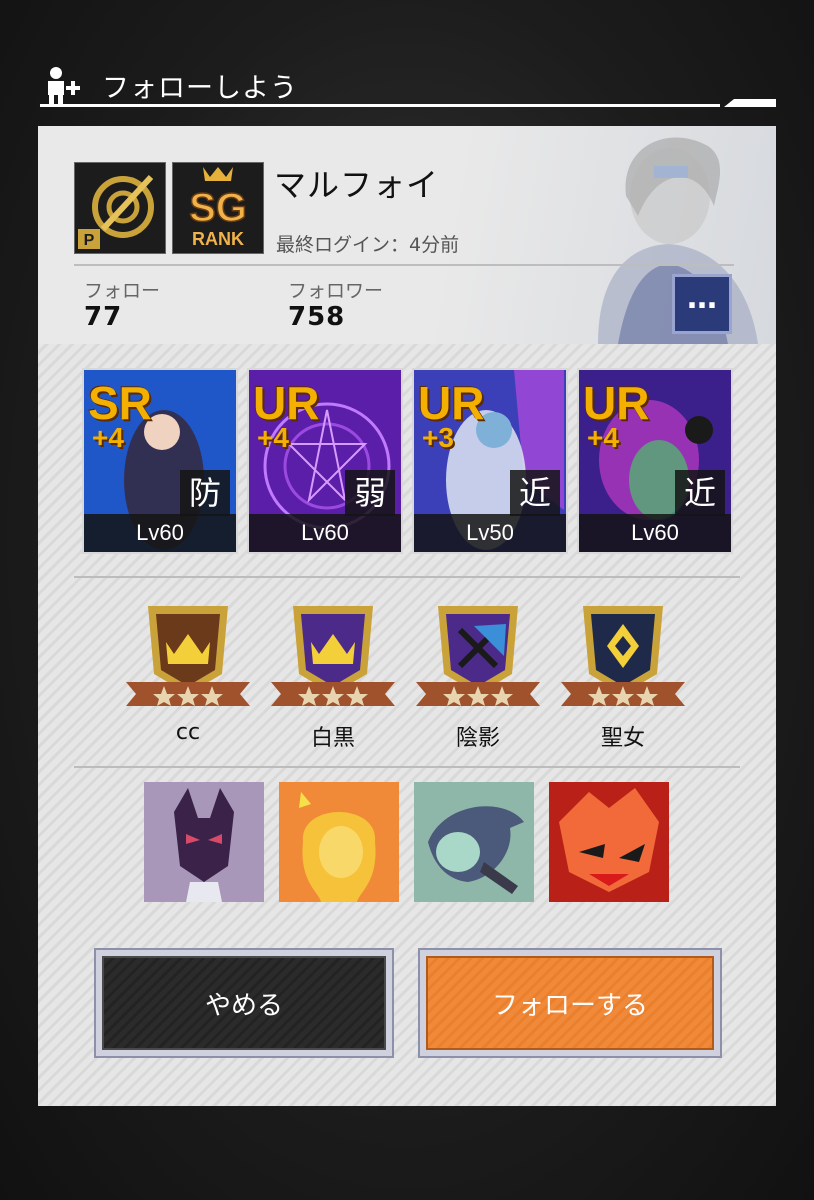 Image resolution: width=814 pixels, height=1200 pixels. I want to click on header-rule, so click(380, 105).